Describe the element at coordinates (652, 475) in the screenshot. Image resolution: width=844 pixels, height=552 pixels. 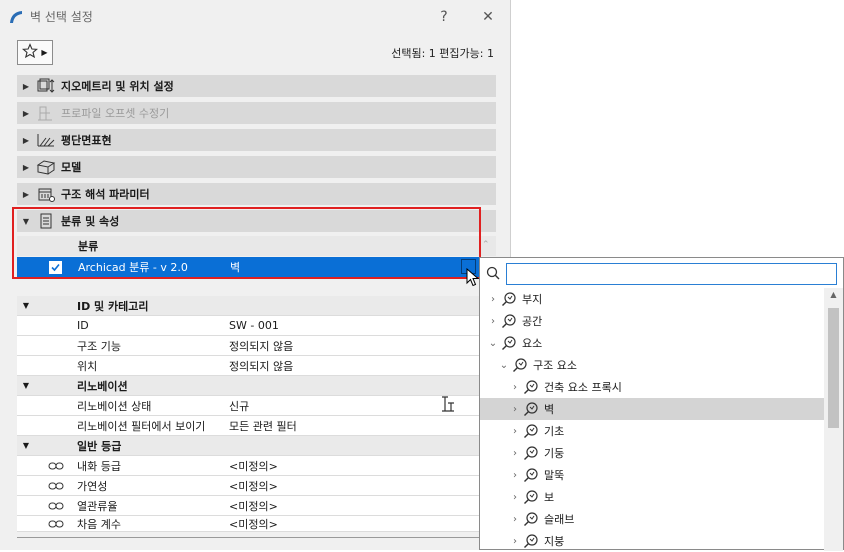
I see `tree-node: › 말뚝` at that location.